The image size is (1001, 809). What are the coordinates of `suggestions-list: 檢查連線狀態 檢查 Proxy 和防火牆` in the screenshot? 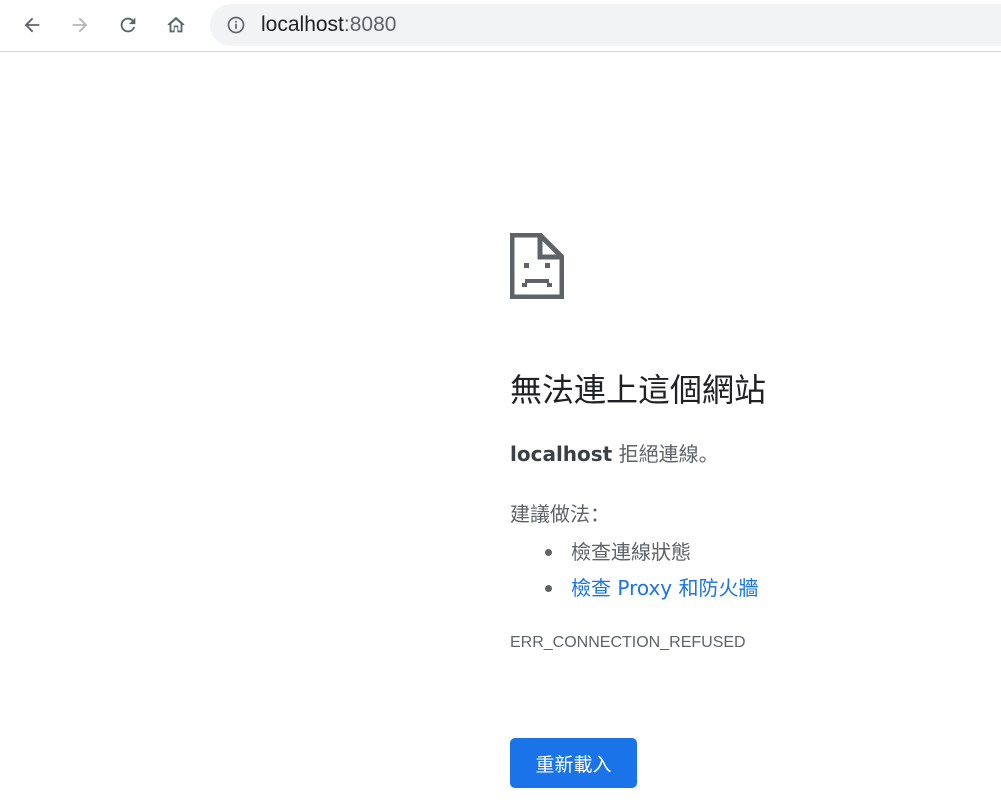 It's located at (649, 570).